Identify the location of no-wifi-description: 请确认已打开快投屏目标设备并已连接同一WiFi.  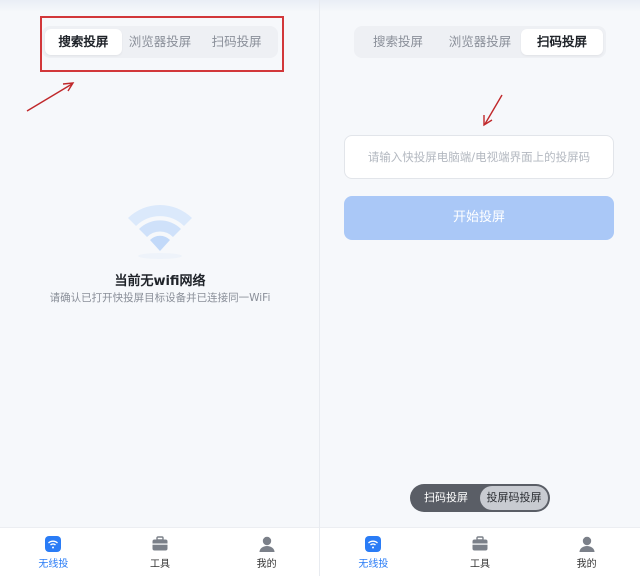
(160, 298).